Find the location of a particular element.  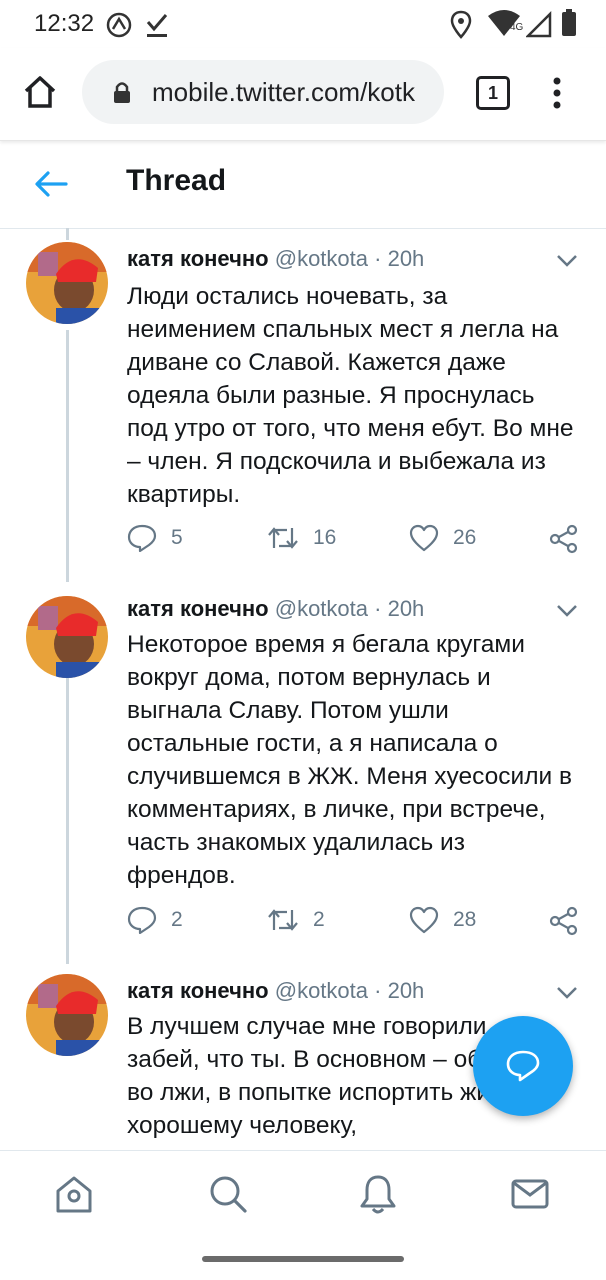

browser-toolbar: mobile.twitter.com/kotk 1 is located at coordinates (303, 94).